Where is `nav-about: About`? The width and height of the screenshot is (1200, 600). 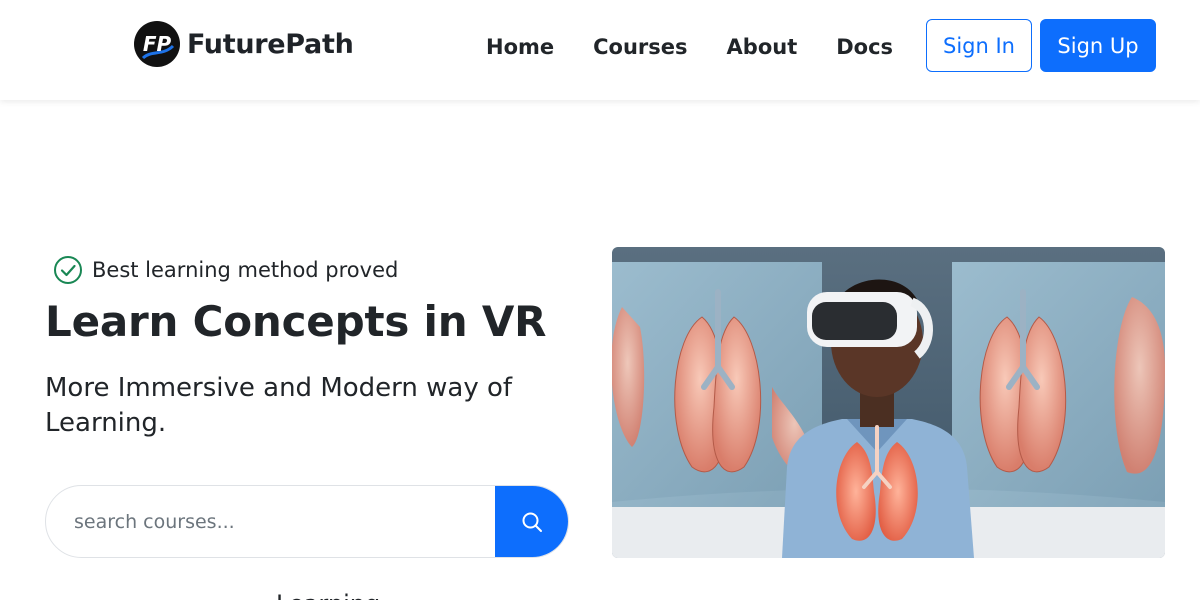
nav-about: About is located at coordinates (762, 47).